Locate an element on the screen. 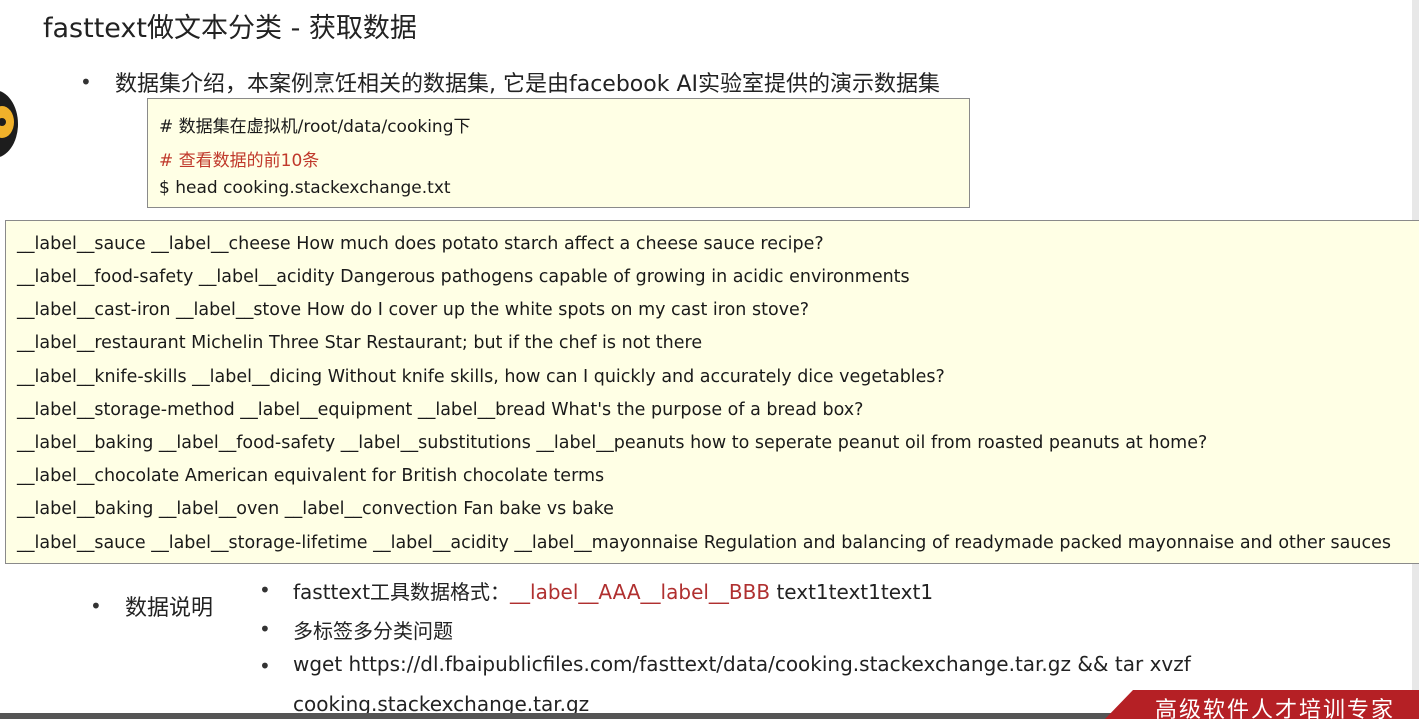 The height and width of the screenshot is (724, 1419). format-suffix: text1text1text1 is located at coordinates (852, 592).